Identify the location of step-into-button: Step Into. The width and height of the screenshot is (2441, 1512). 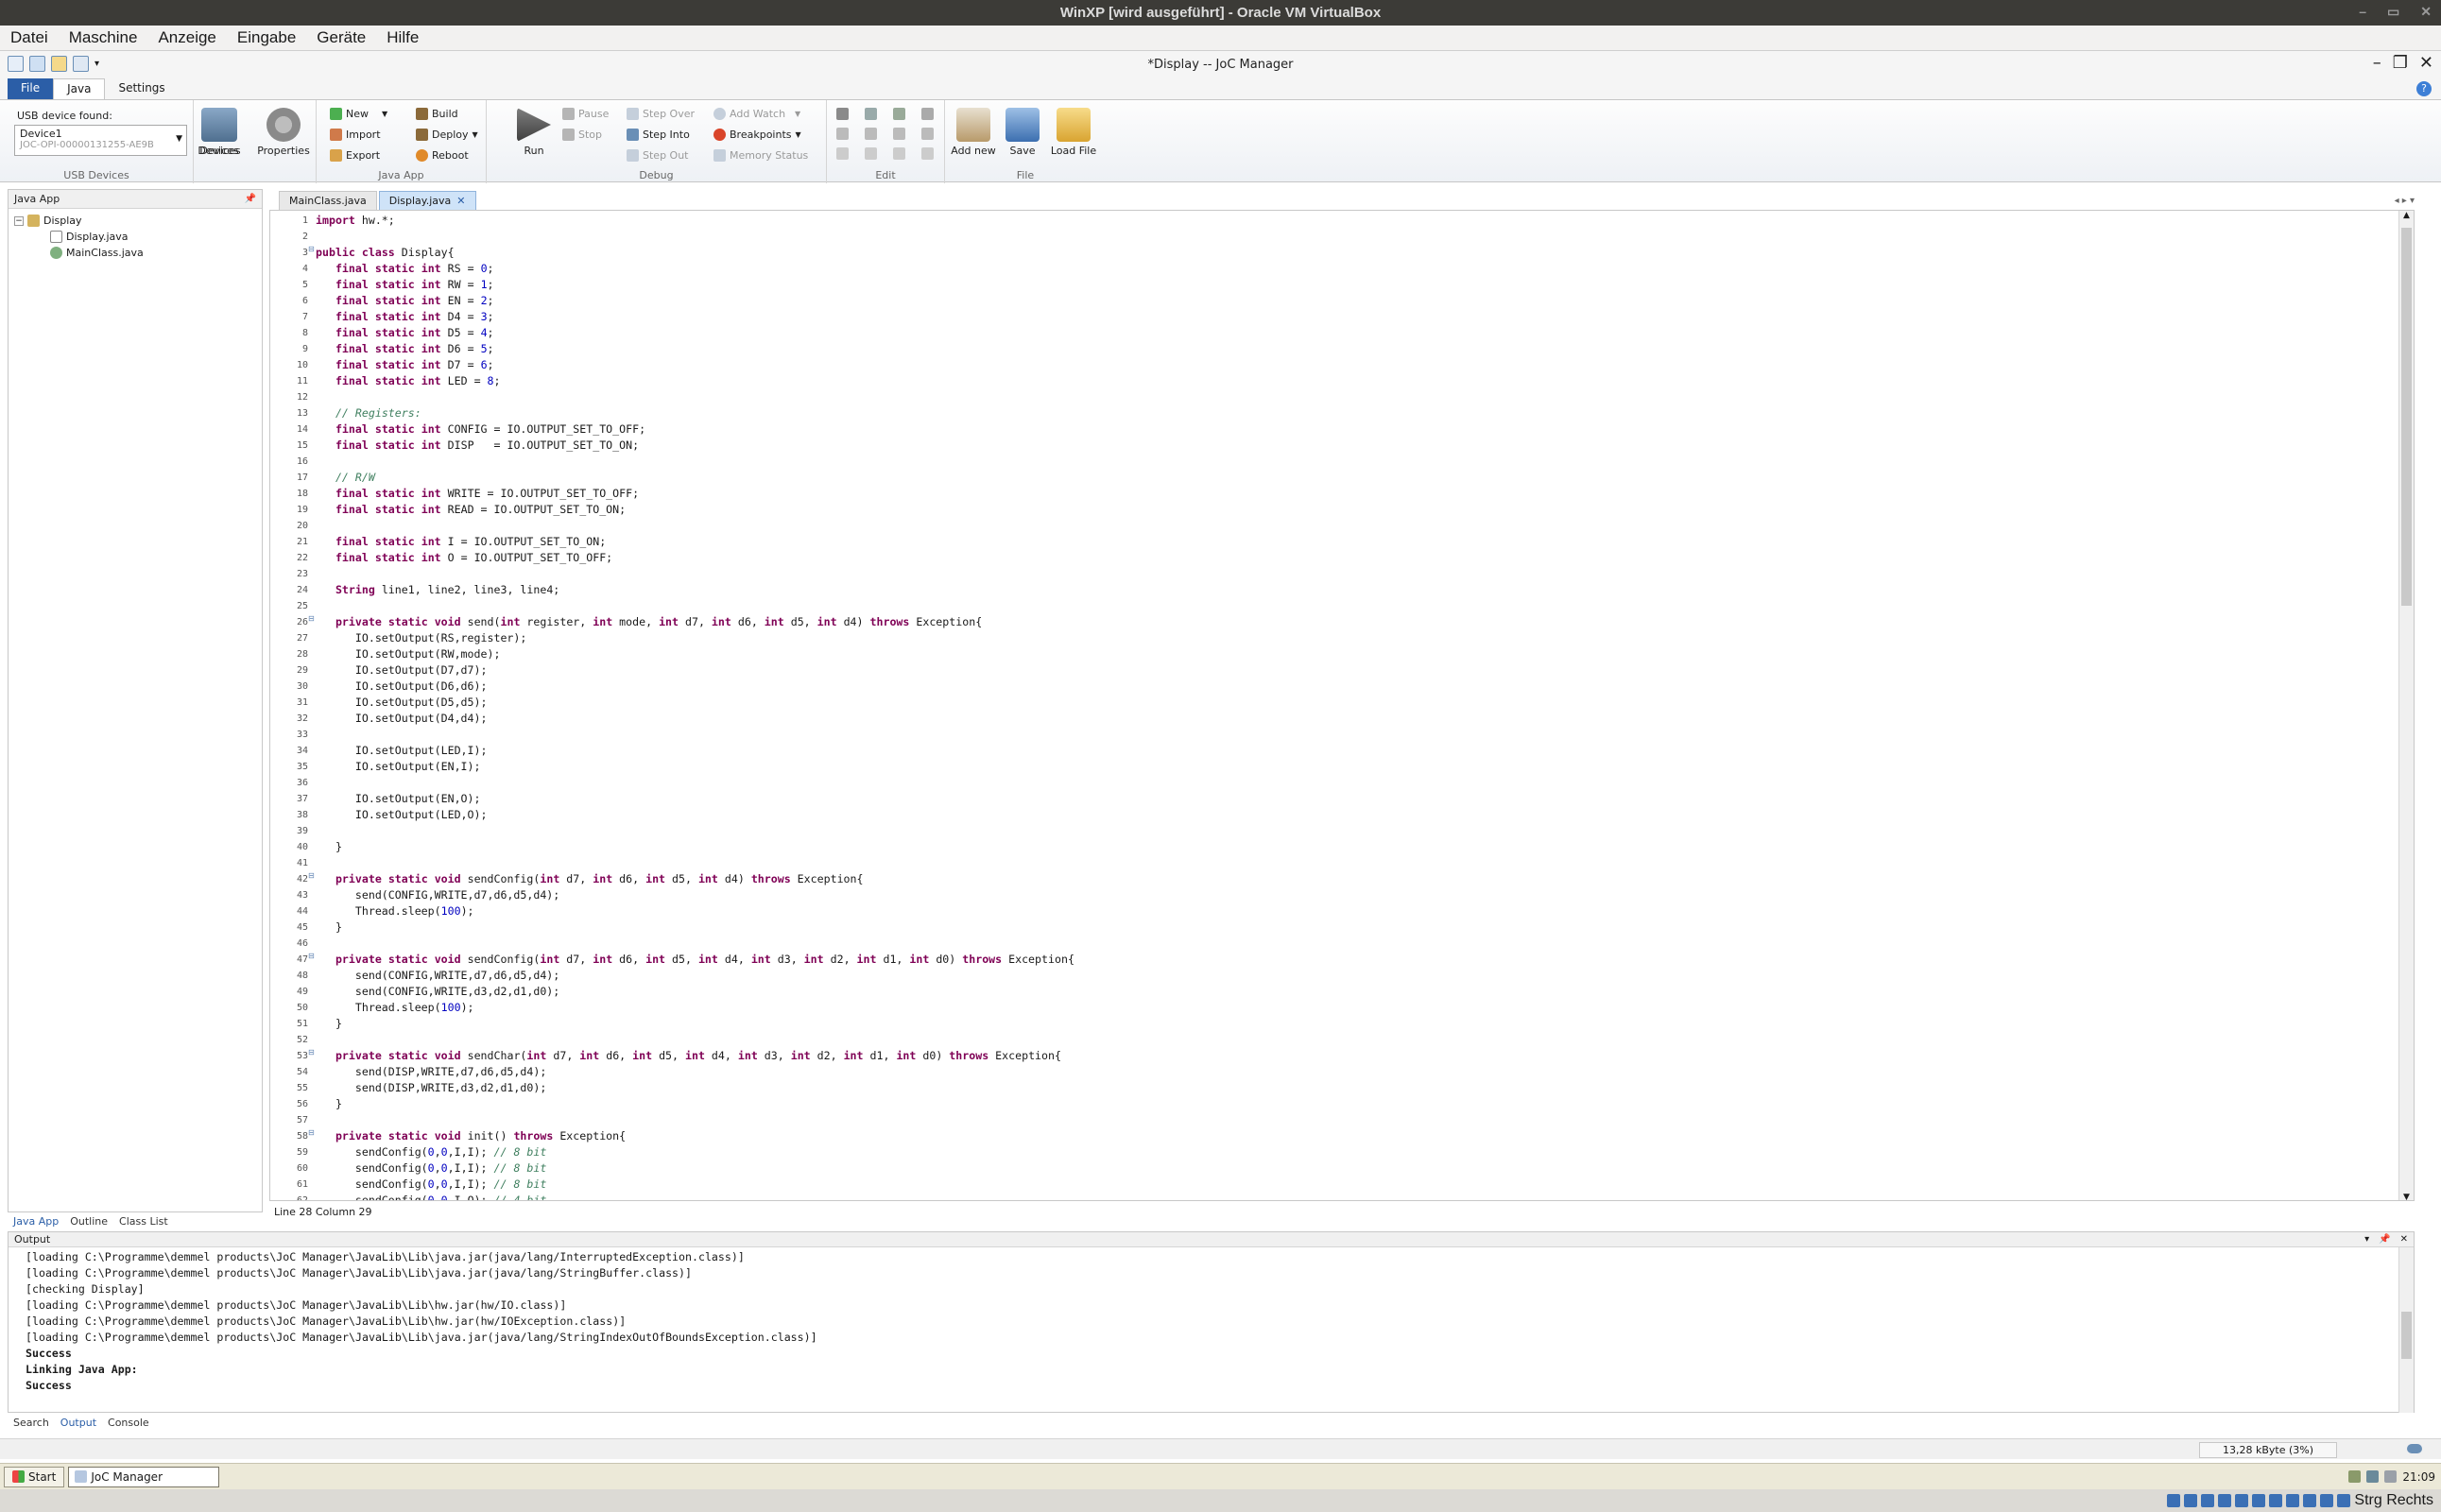
(658, 135).